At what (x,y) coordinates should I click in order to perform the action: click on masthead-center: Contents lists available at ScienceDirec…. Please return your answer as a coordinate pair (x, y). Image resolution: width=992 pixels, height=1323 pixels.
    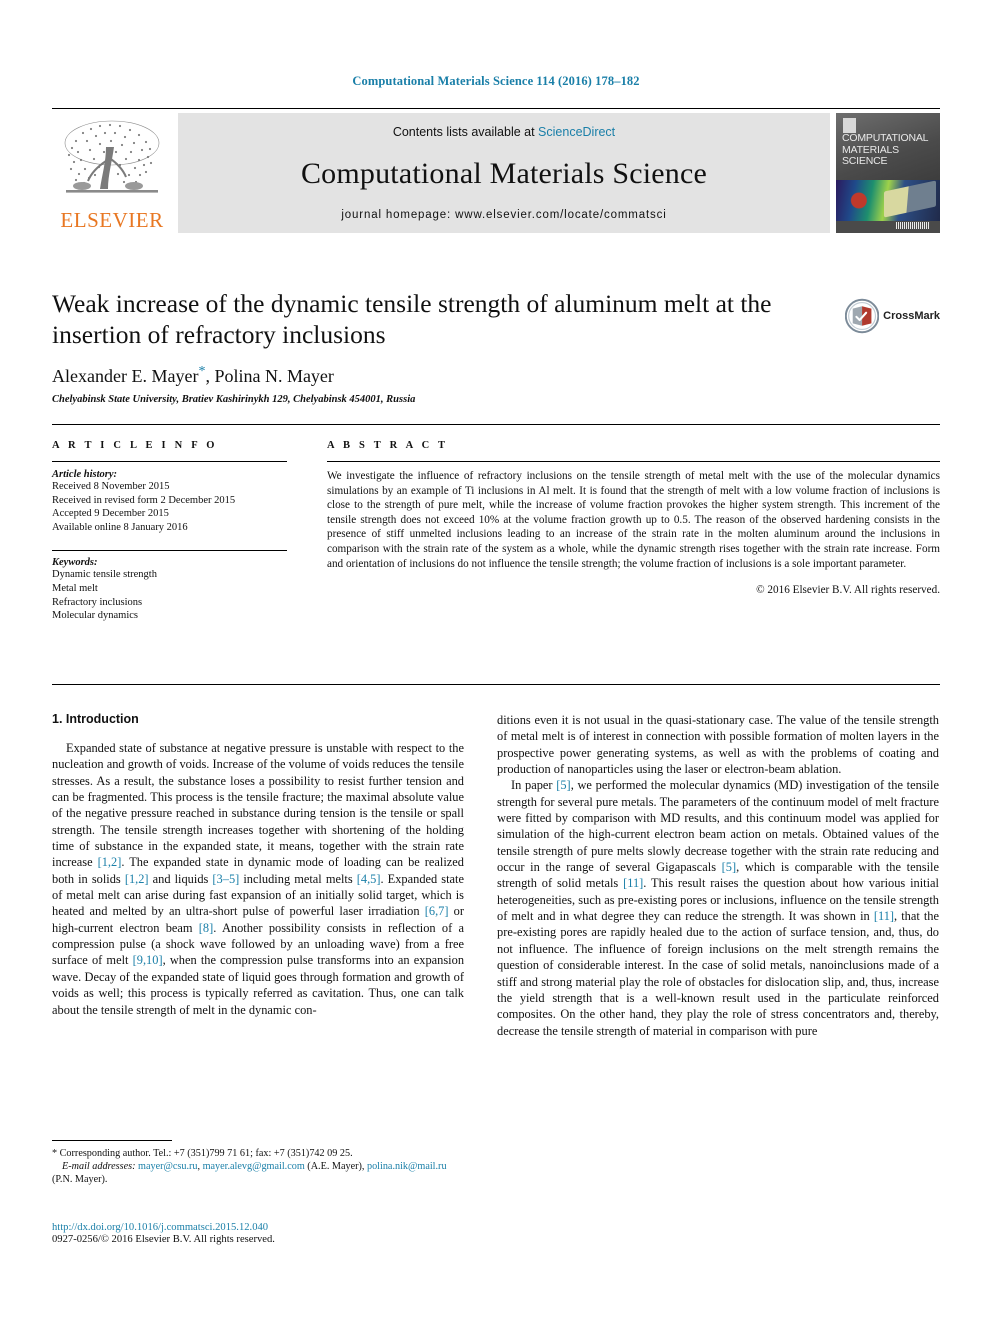
    Looking at the image, I should click on (504, 173).